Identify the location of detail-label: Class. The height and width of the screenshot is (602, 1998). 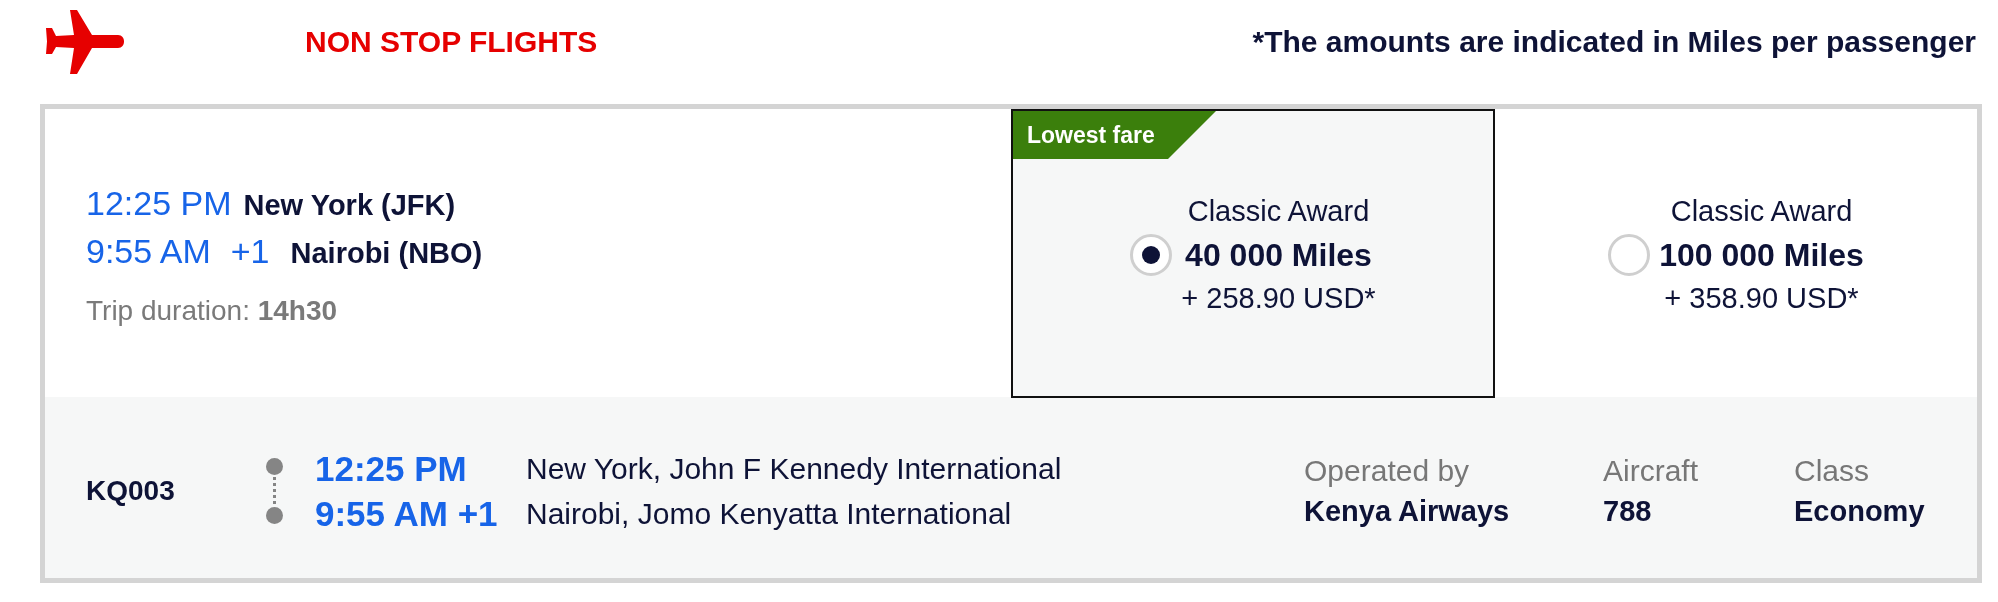
(1832, 471).